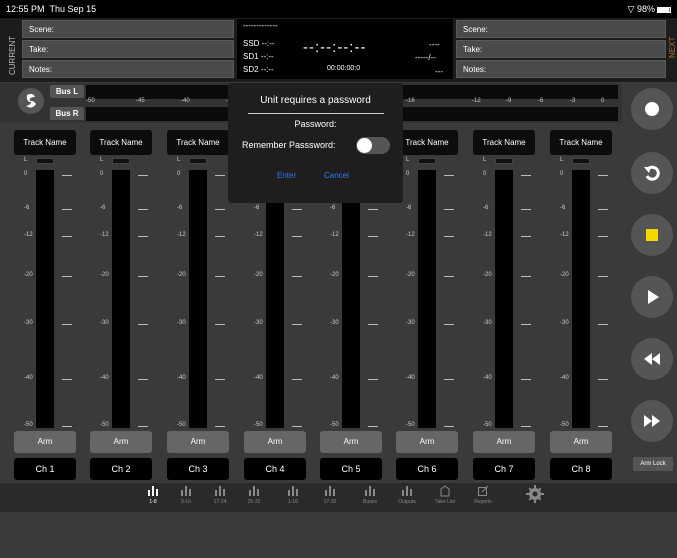 This screenshot has width=677, height=558. Describe the element at coordinates (67, 91) in the screenshot. I see `bus-l-button: Bus L` at that location.